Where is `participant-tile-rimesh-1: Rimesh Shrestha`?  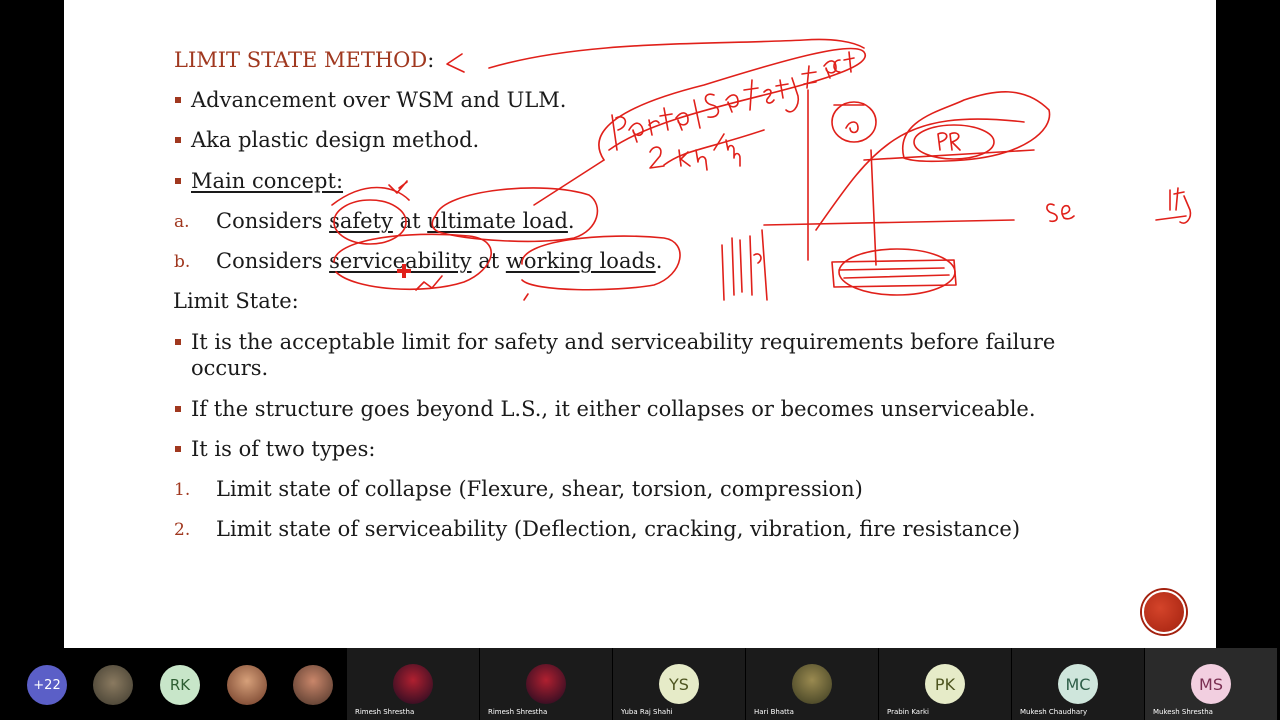
participant-tile-rimesh-1: Rimesh Shrestha is located at coordinates (413, 684).